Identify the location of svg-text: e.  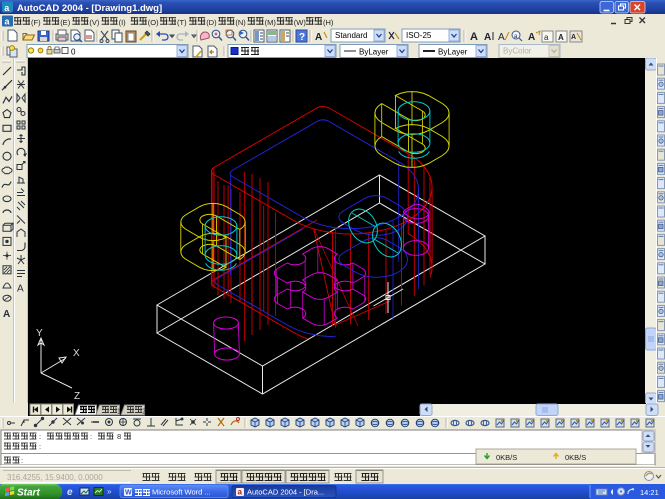
(70, 492).